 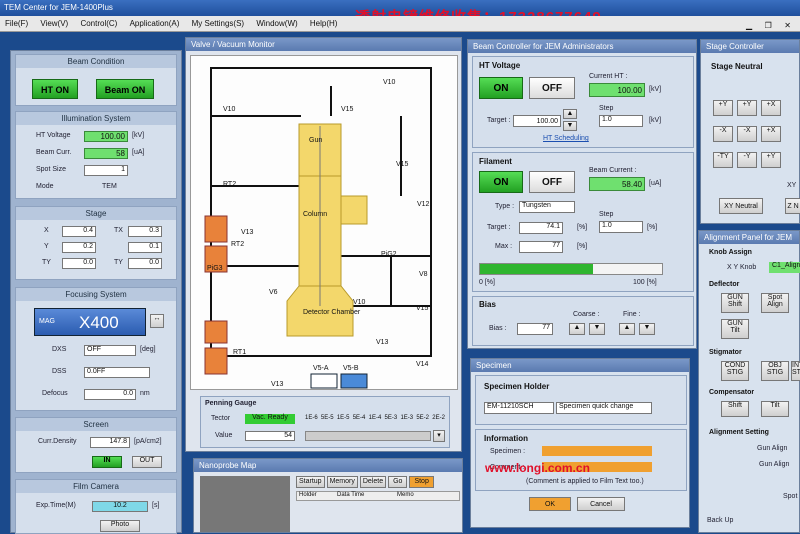 I want to click on coarse-down-button: ▼, so click(x=597, y=329).